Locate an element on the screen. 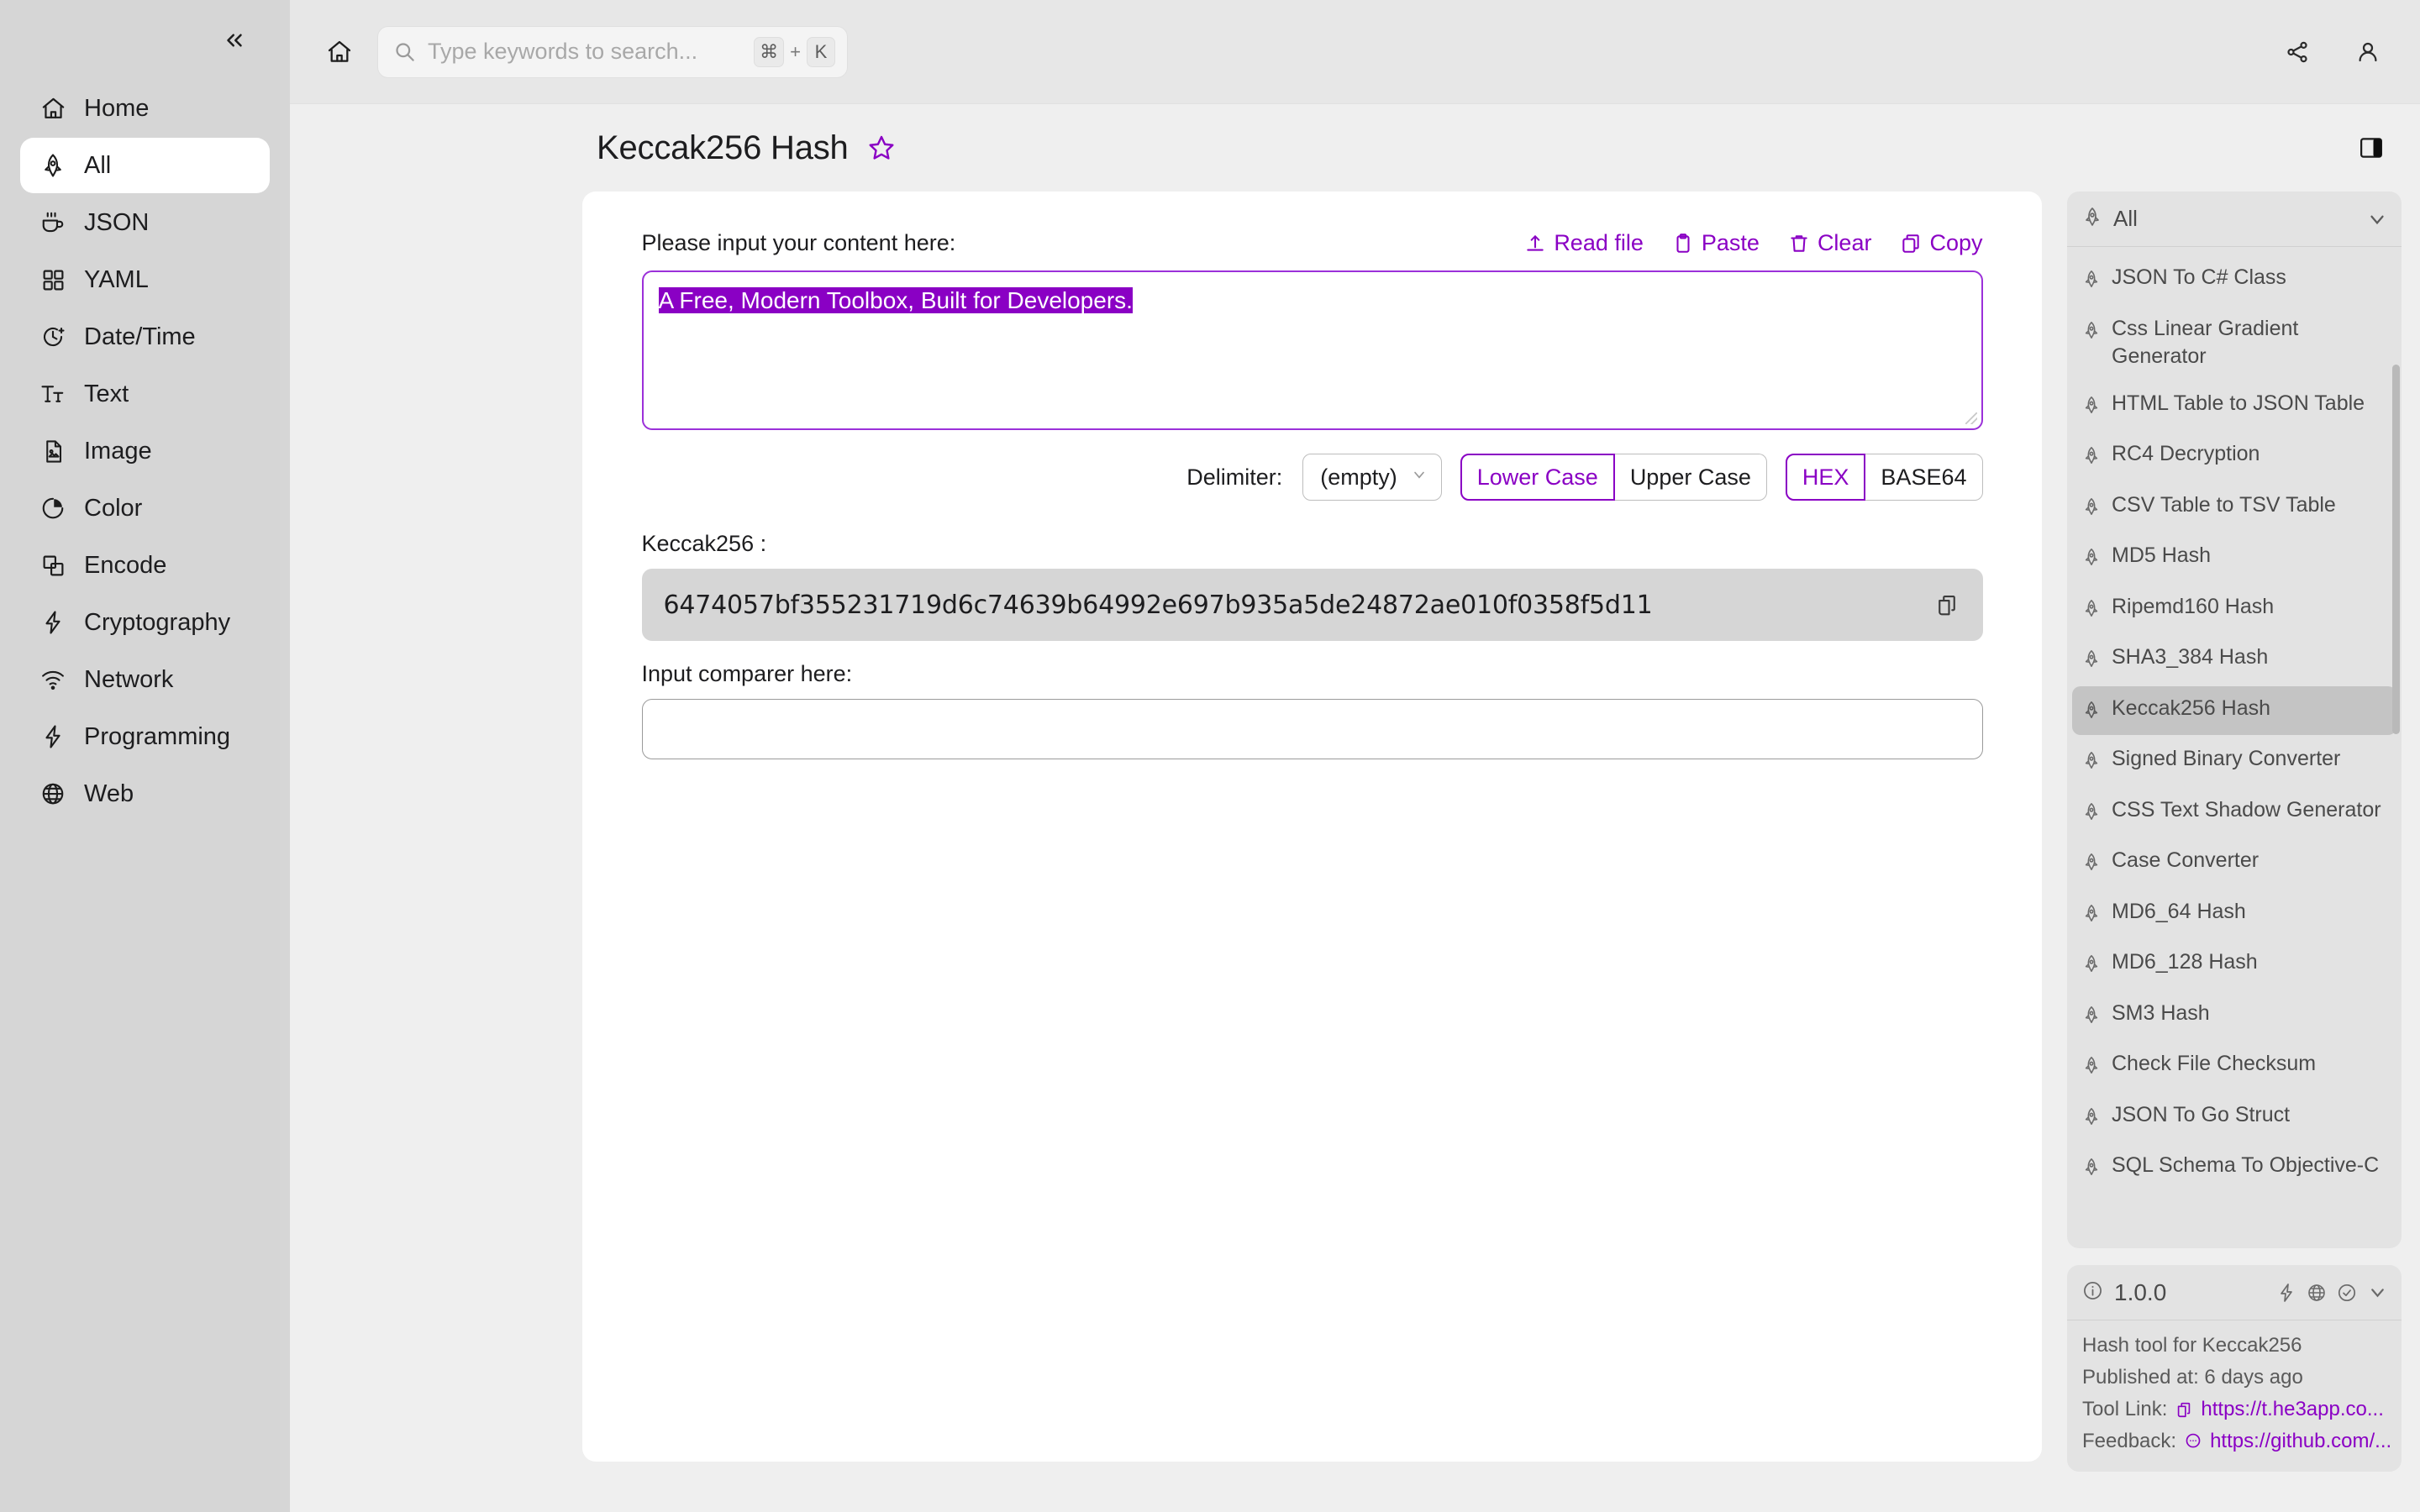 This screenshot has width=2420, height=1512. list-item: MD6_64 Hash is located at coordinates (2234, 914).